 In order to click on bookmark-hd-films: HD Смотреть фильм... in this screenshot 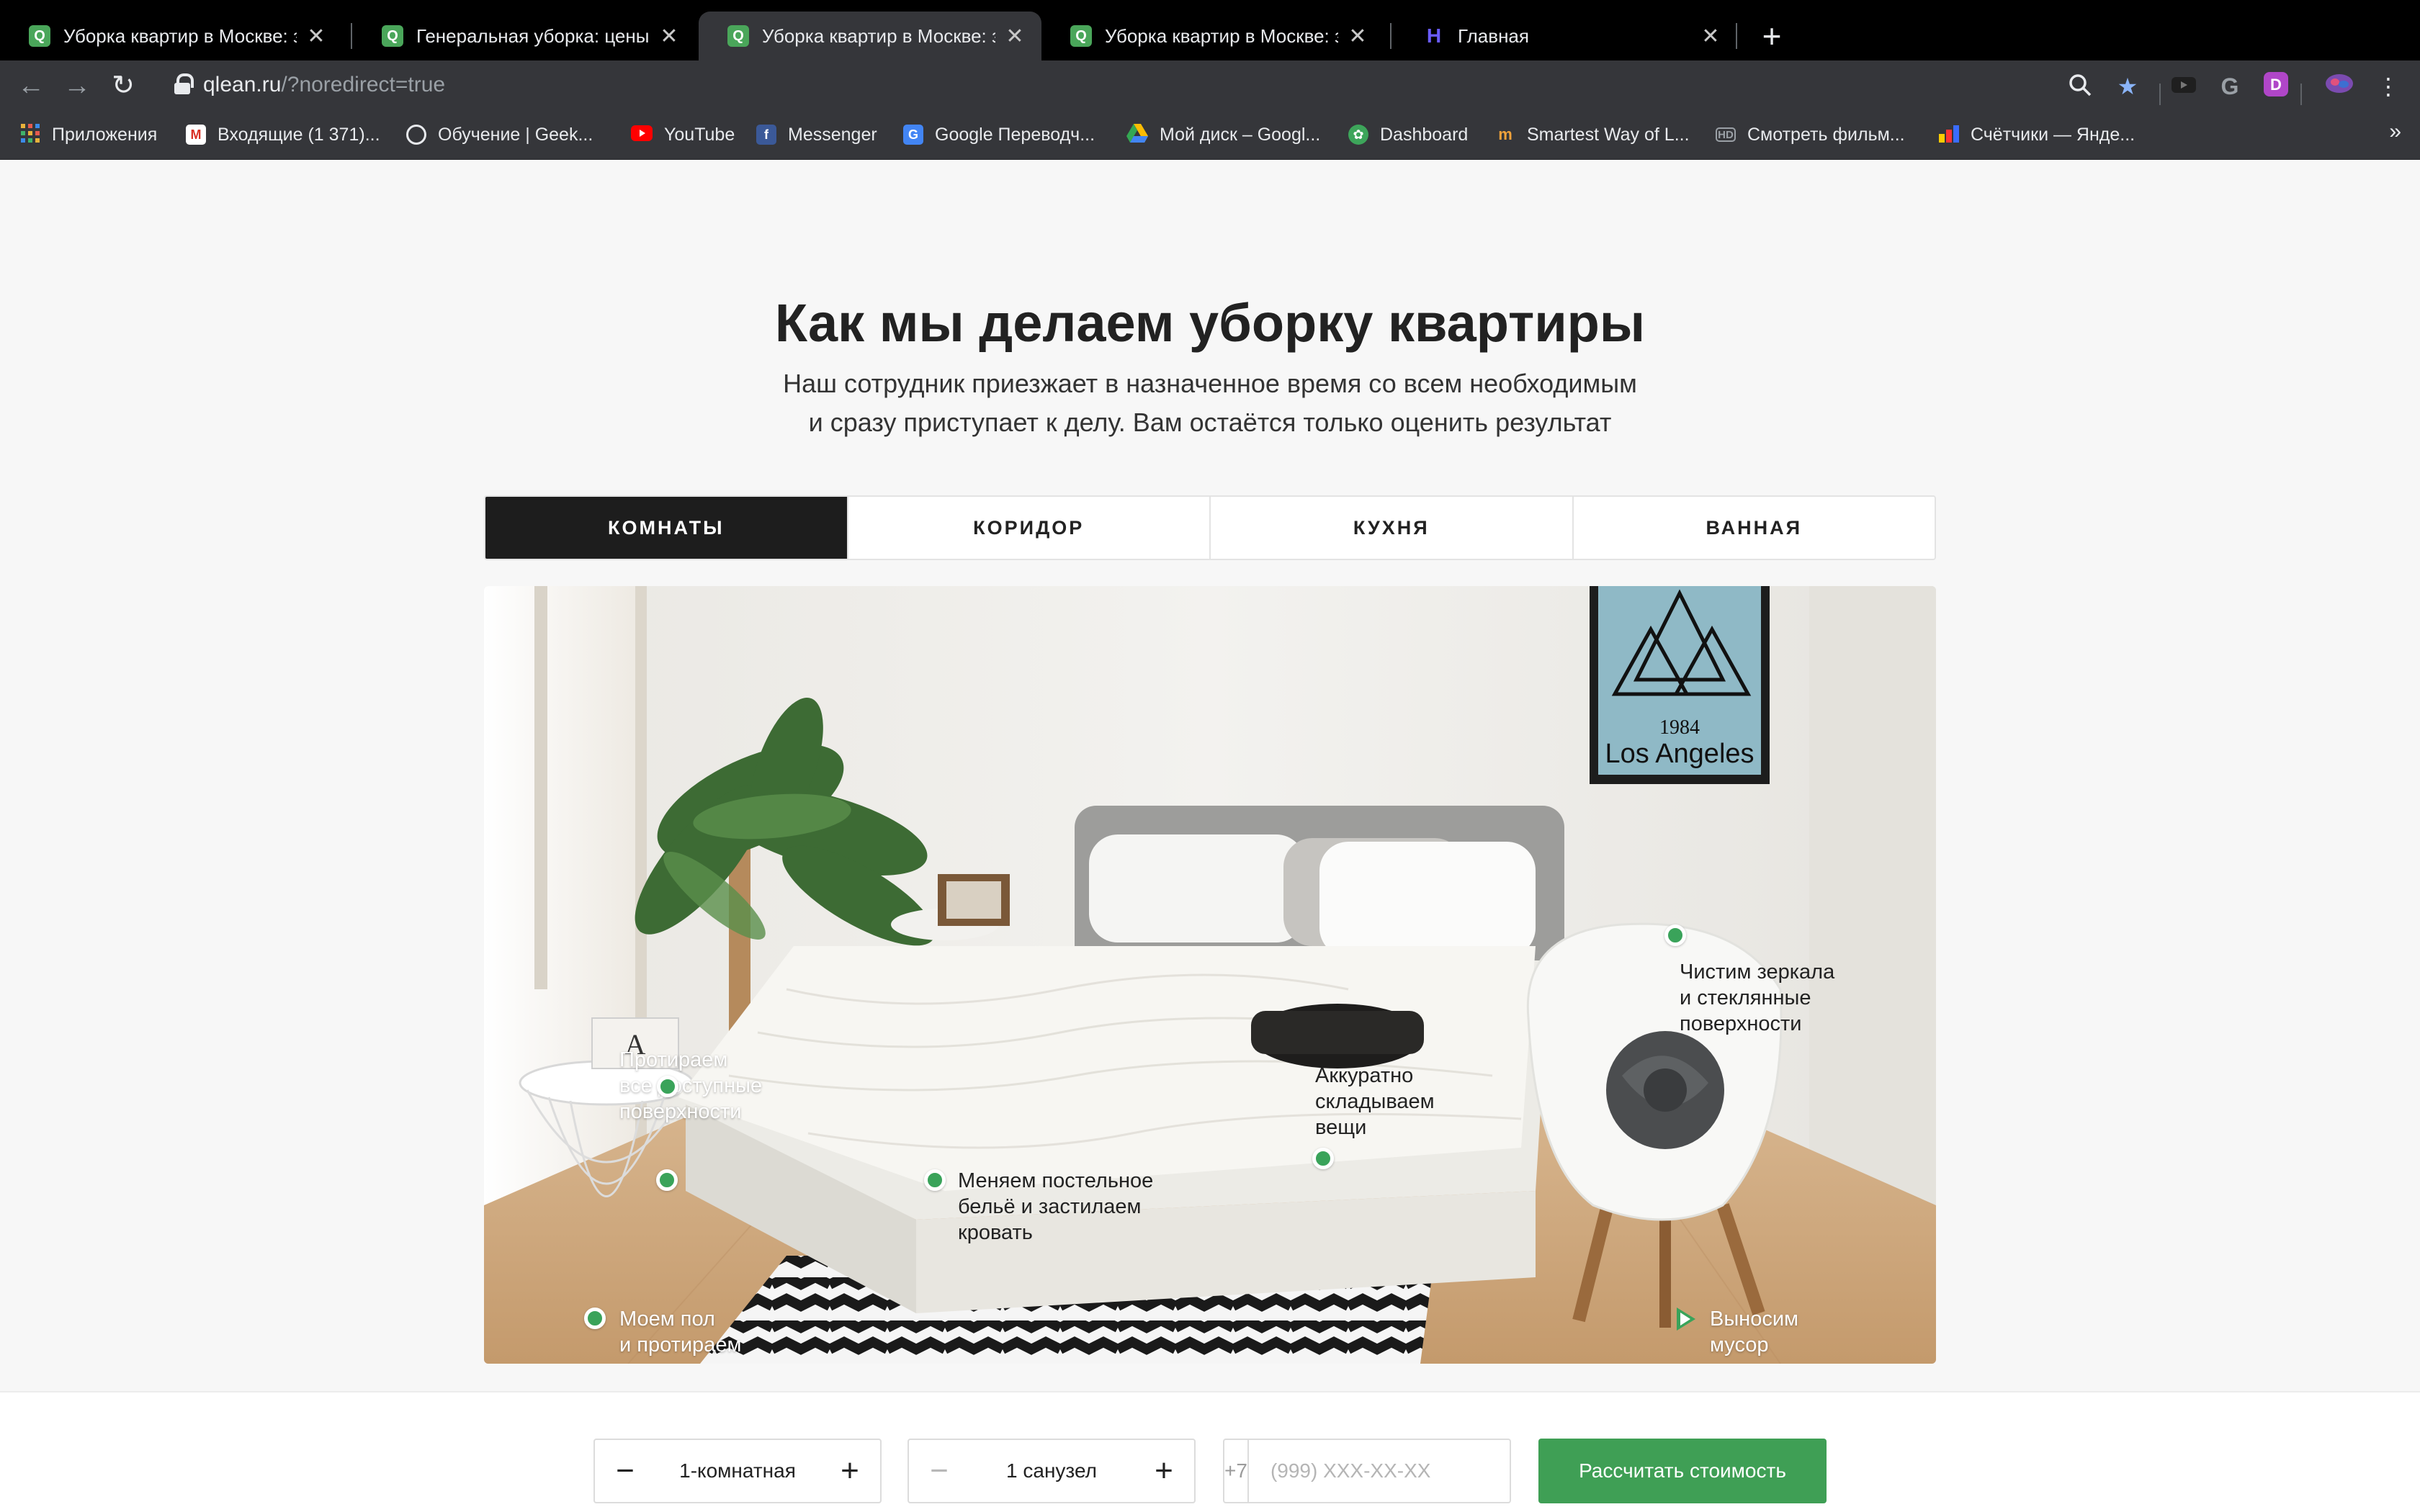, I will do `click(1811, 135)`.